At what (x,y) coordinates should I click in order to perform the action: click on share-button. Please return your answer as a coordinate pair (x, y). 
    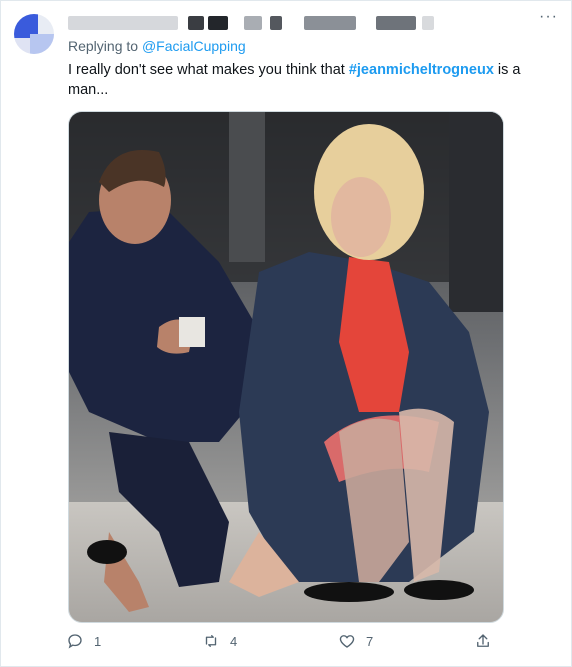
    Looking at the image, I should click on (483, 641).